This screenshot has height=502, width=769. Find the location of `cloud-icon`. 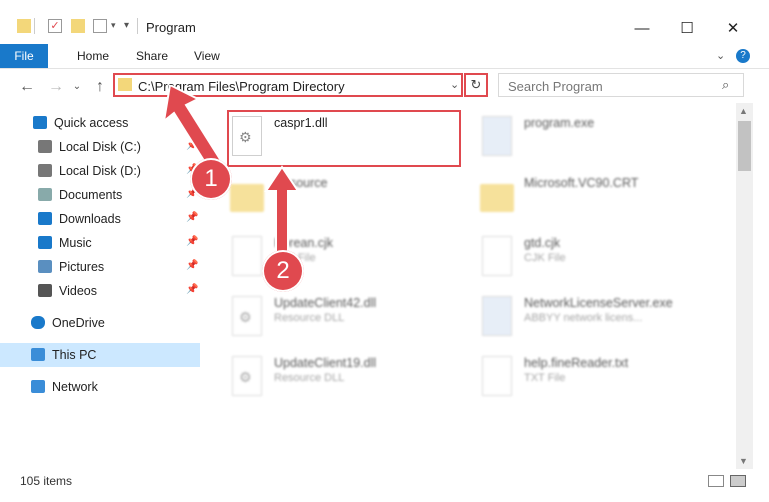

cloud-icon is located at coordinates (38, 322).